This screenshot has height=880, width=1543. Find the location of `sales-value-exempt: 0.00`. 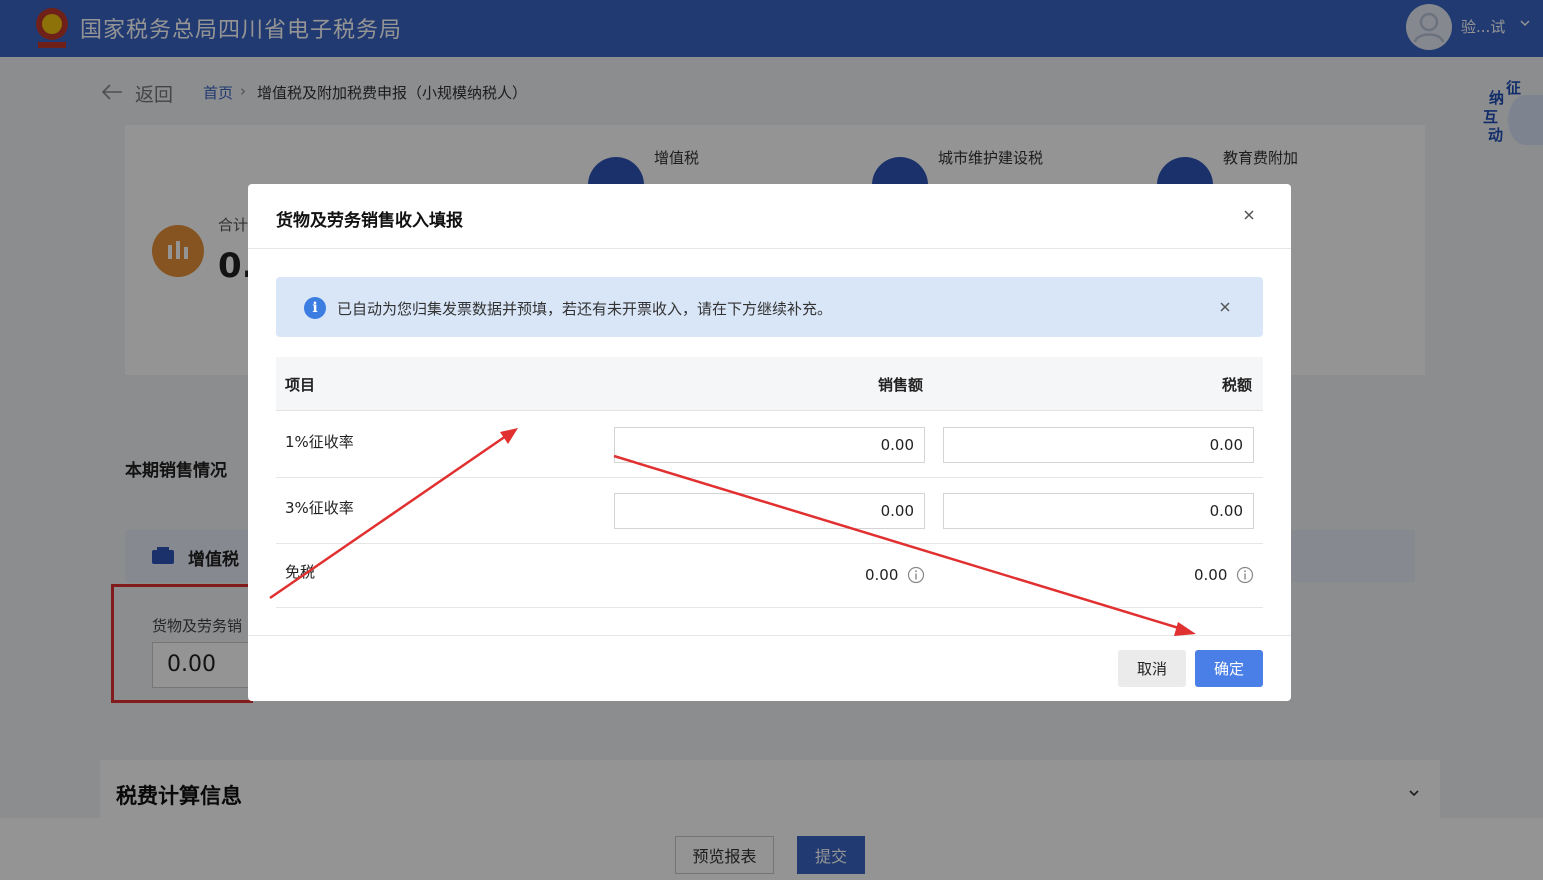

sales-value-exempt: 0.00 is located at coordinates (882, 575).